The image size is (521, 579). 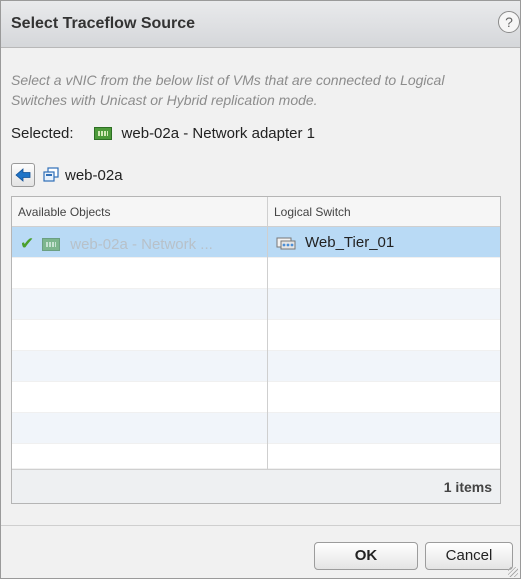 What do you see at coordinates (260, 24) in the screenshot?
I see `dialog-titlebar: Select Traceflow Source ?` at bounding box center [260, 24].